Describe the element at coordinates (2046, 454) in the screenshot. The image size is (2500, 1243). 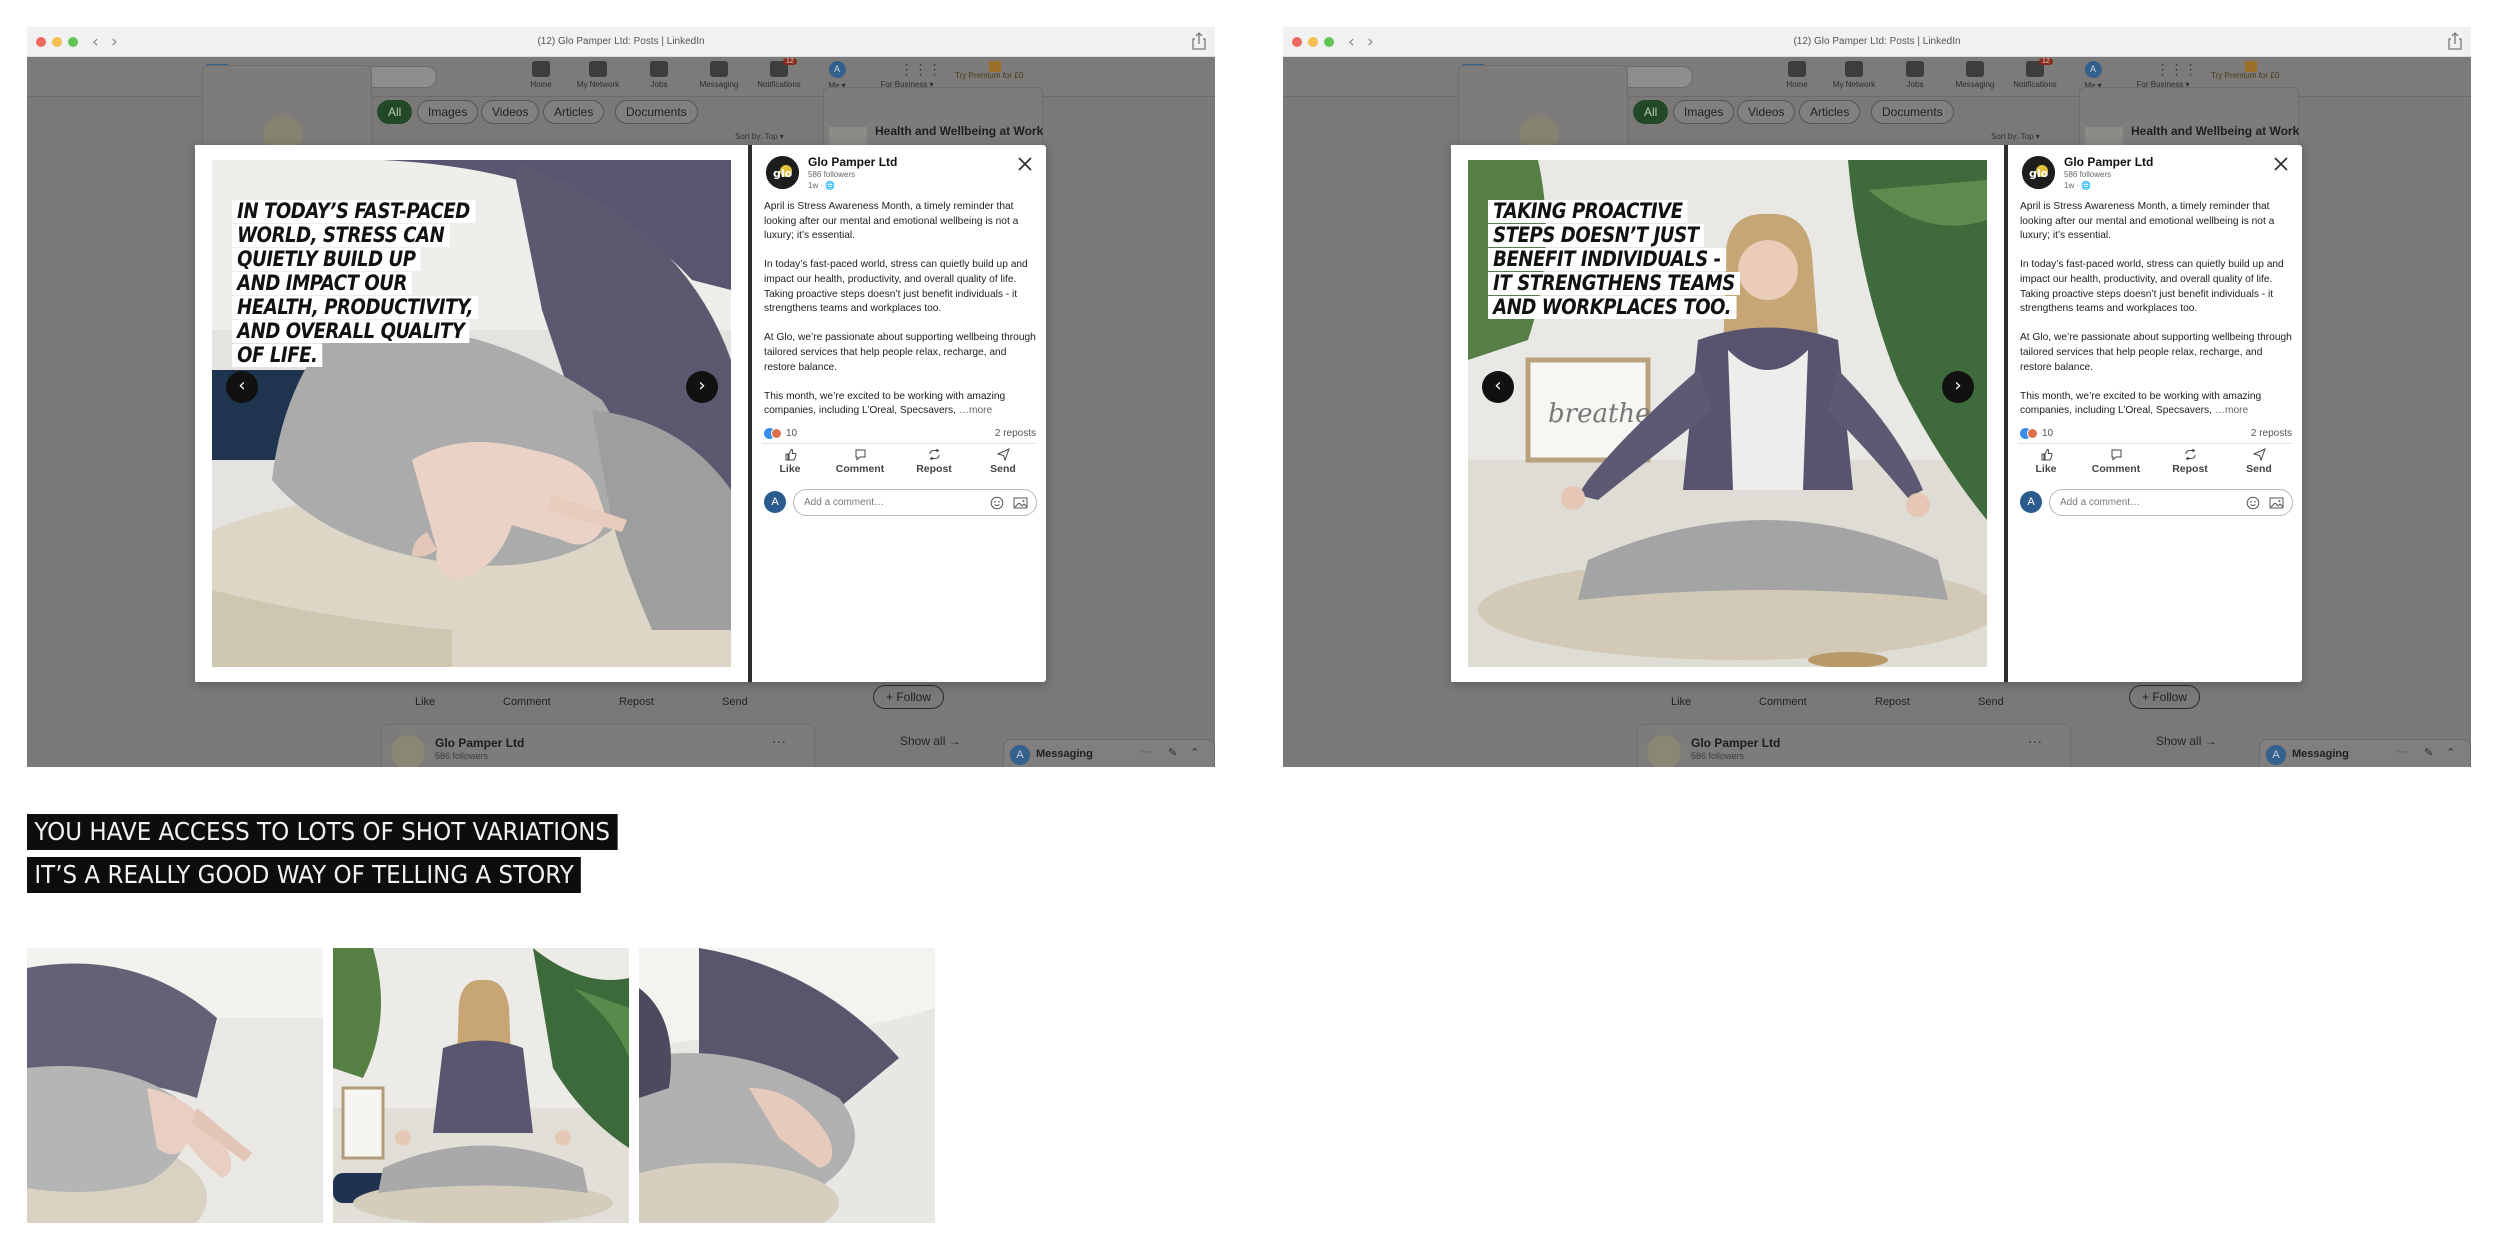
I see `thumbs-up-icon` at that location.